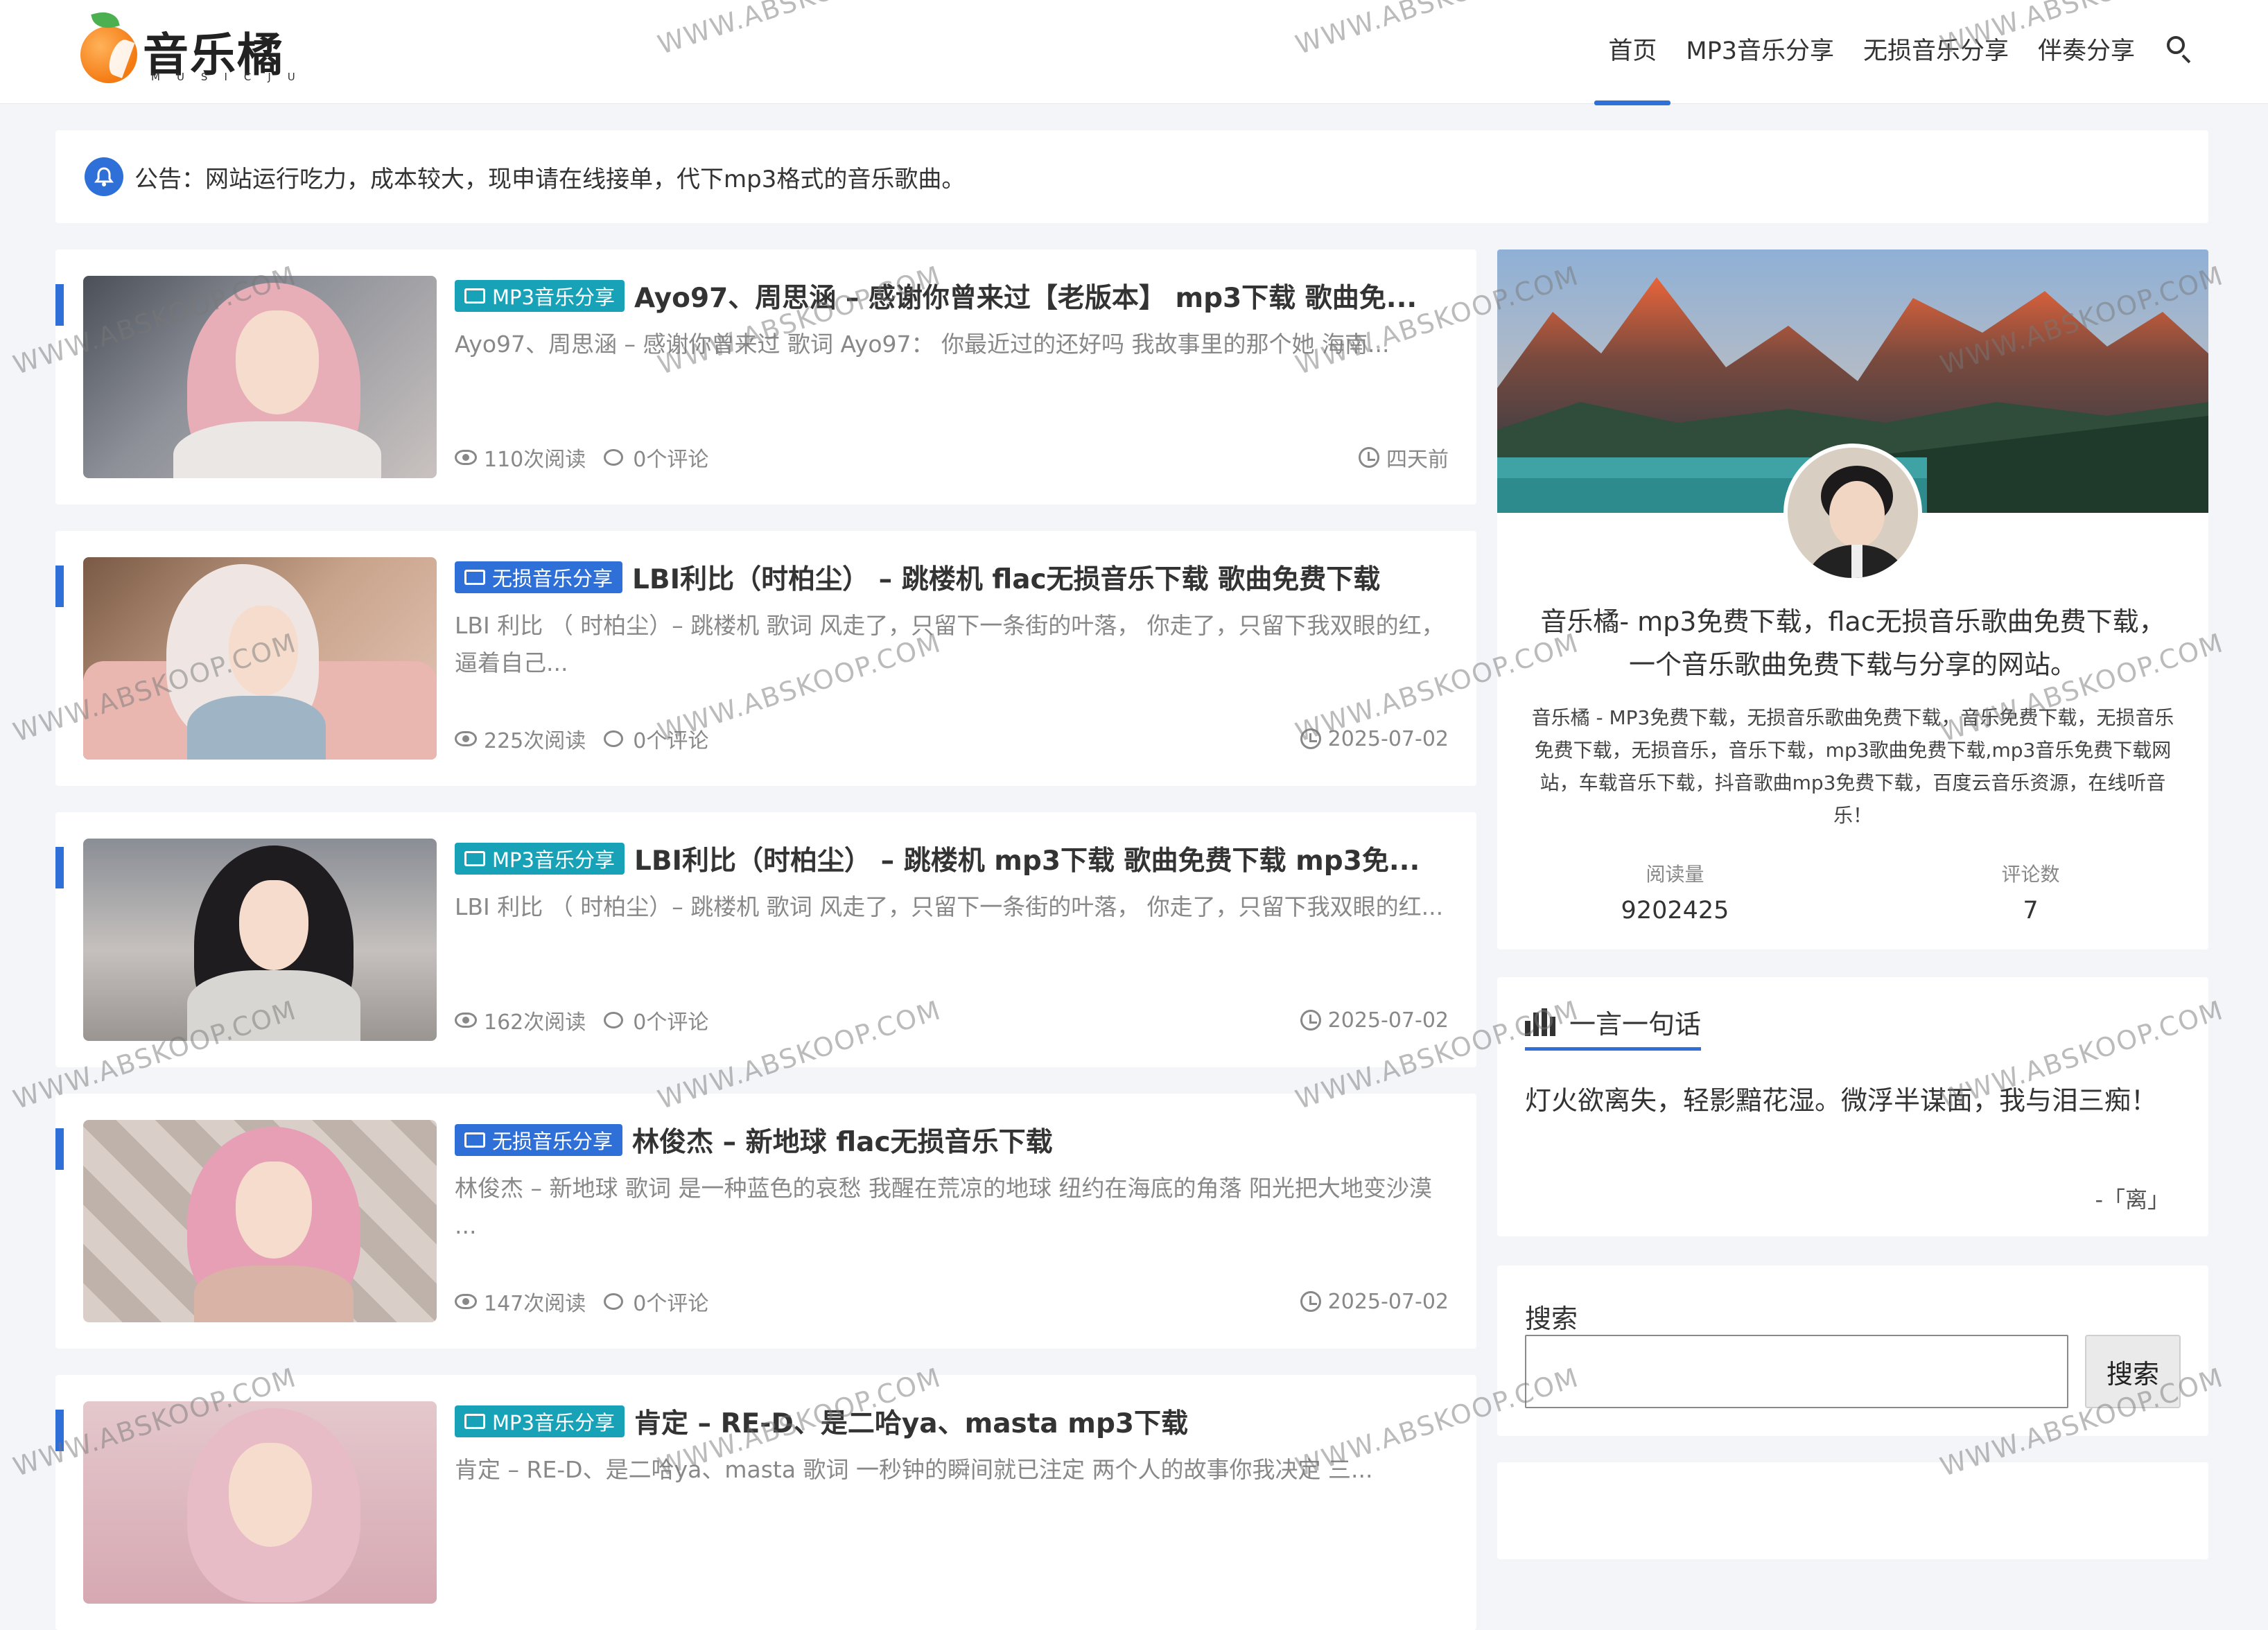  What do you see at coordinates (550, 179) in the screenshot?
I see `announcement-text: 公告：网站运行吃力，成本较大，现申请在线接单，代下mp3格式的音乐歌曲。` at bounding box center [550, 179].